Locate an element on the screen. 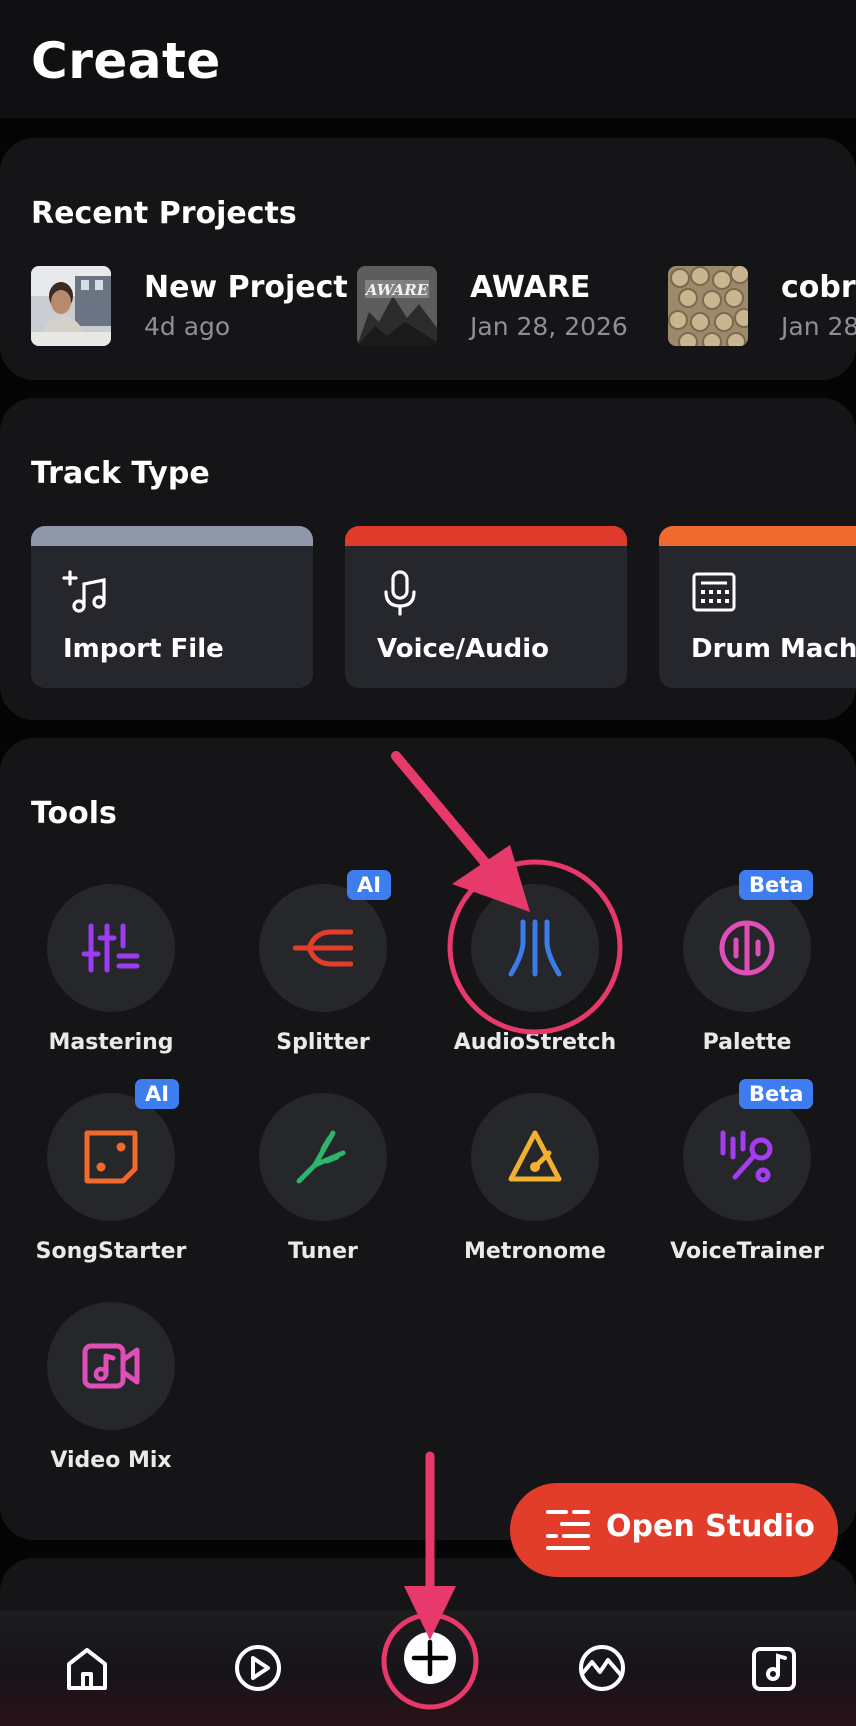 This screenshot has width=856, height=1726. audiostretch-icon is located at coordinates (535, 948).